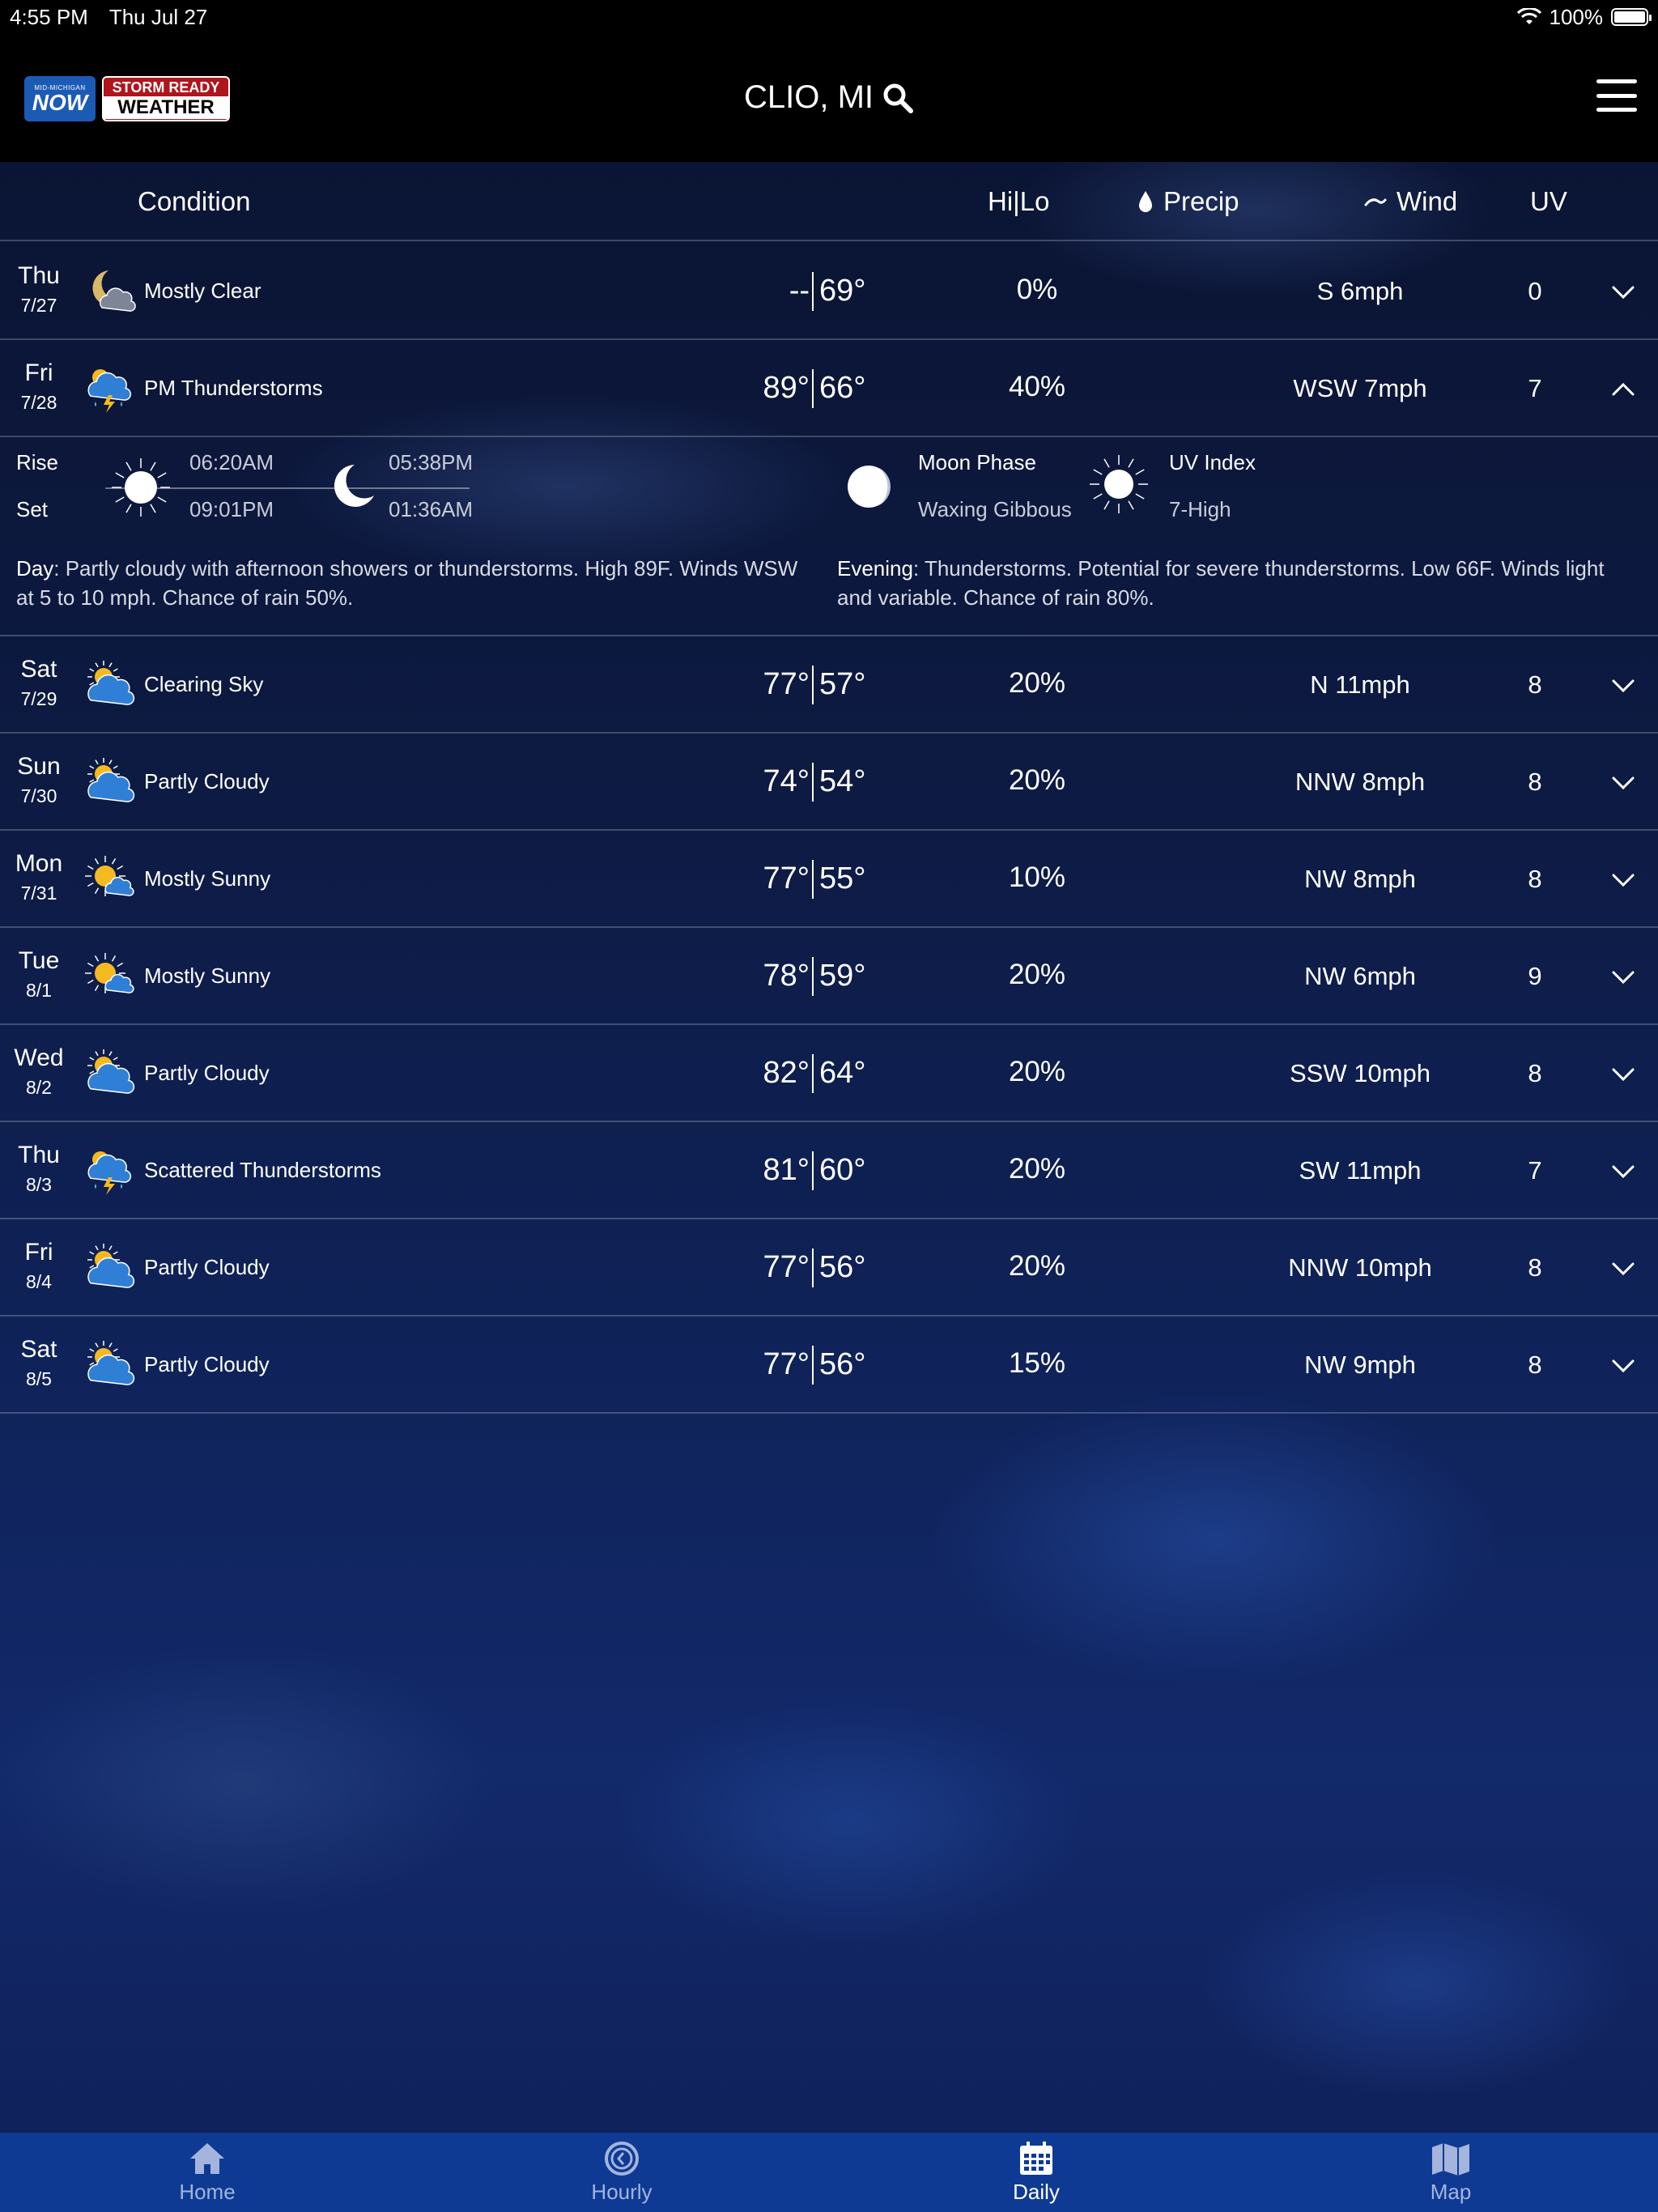 This screenshot has width=1658, height=2212. I want to click on wind-value: NW 8mph, so click(1360, 879).